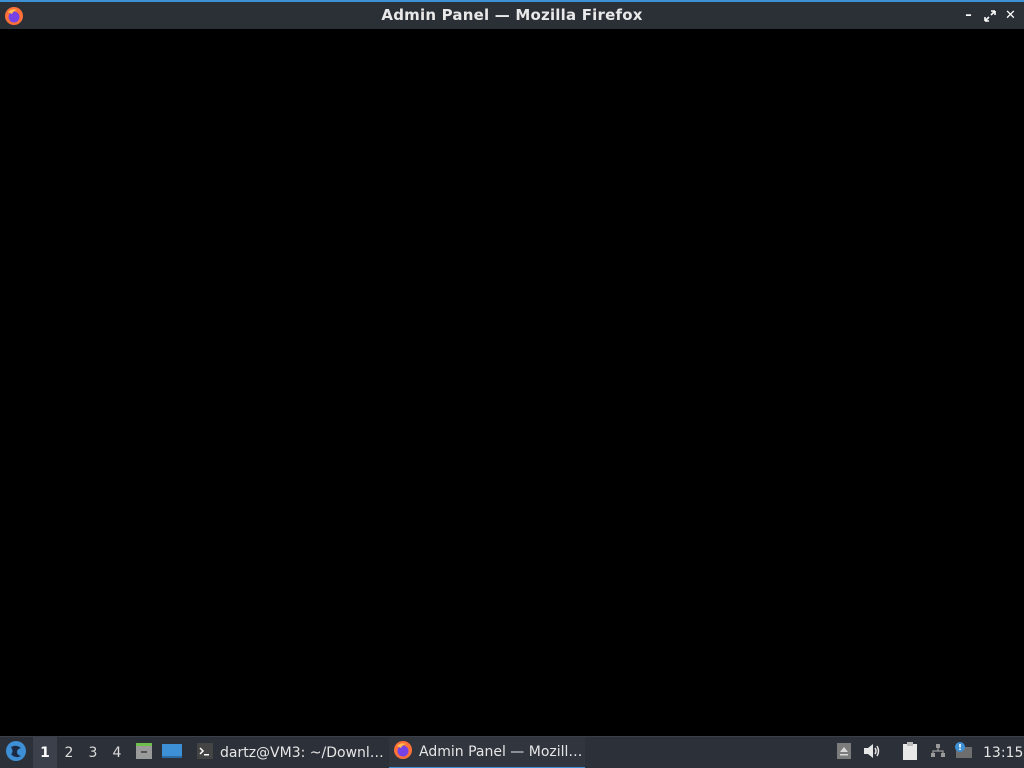  I want to click on clipboard-icon, so click(910, 753).